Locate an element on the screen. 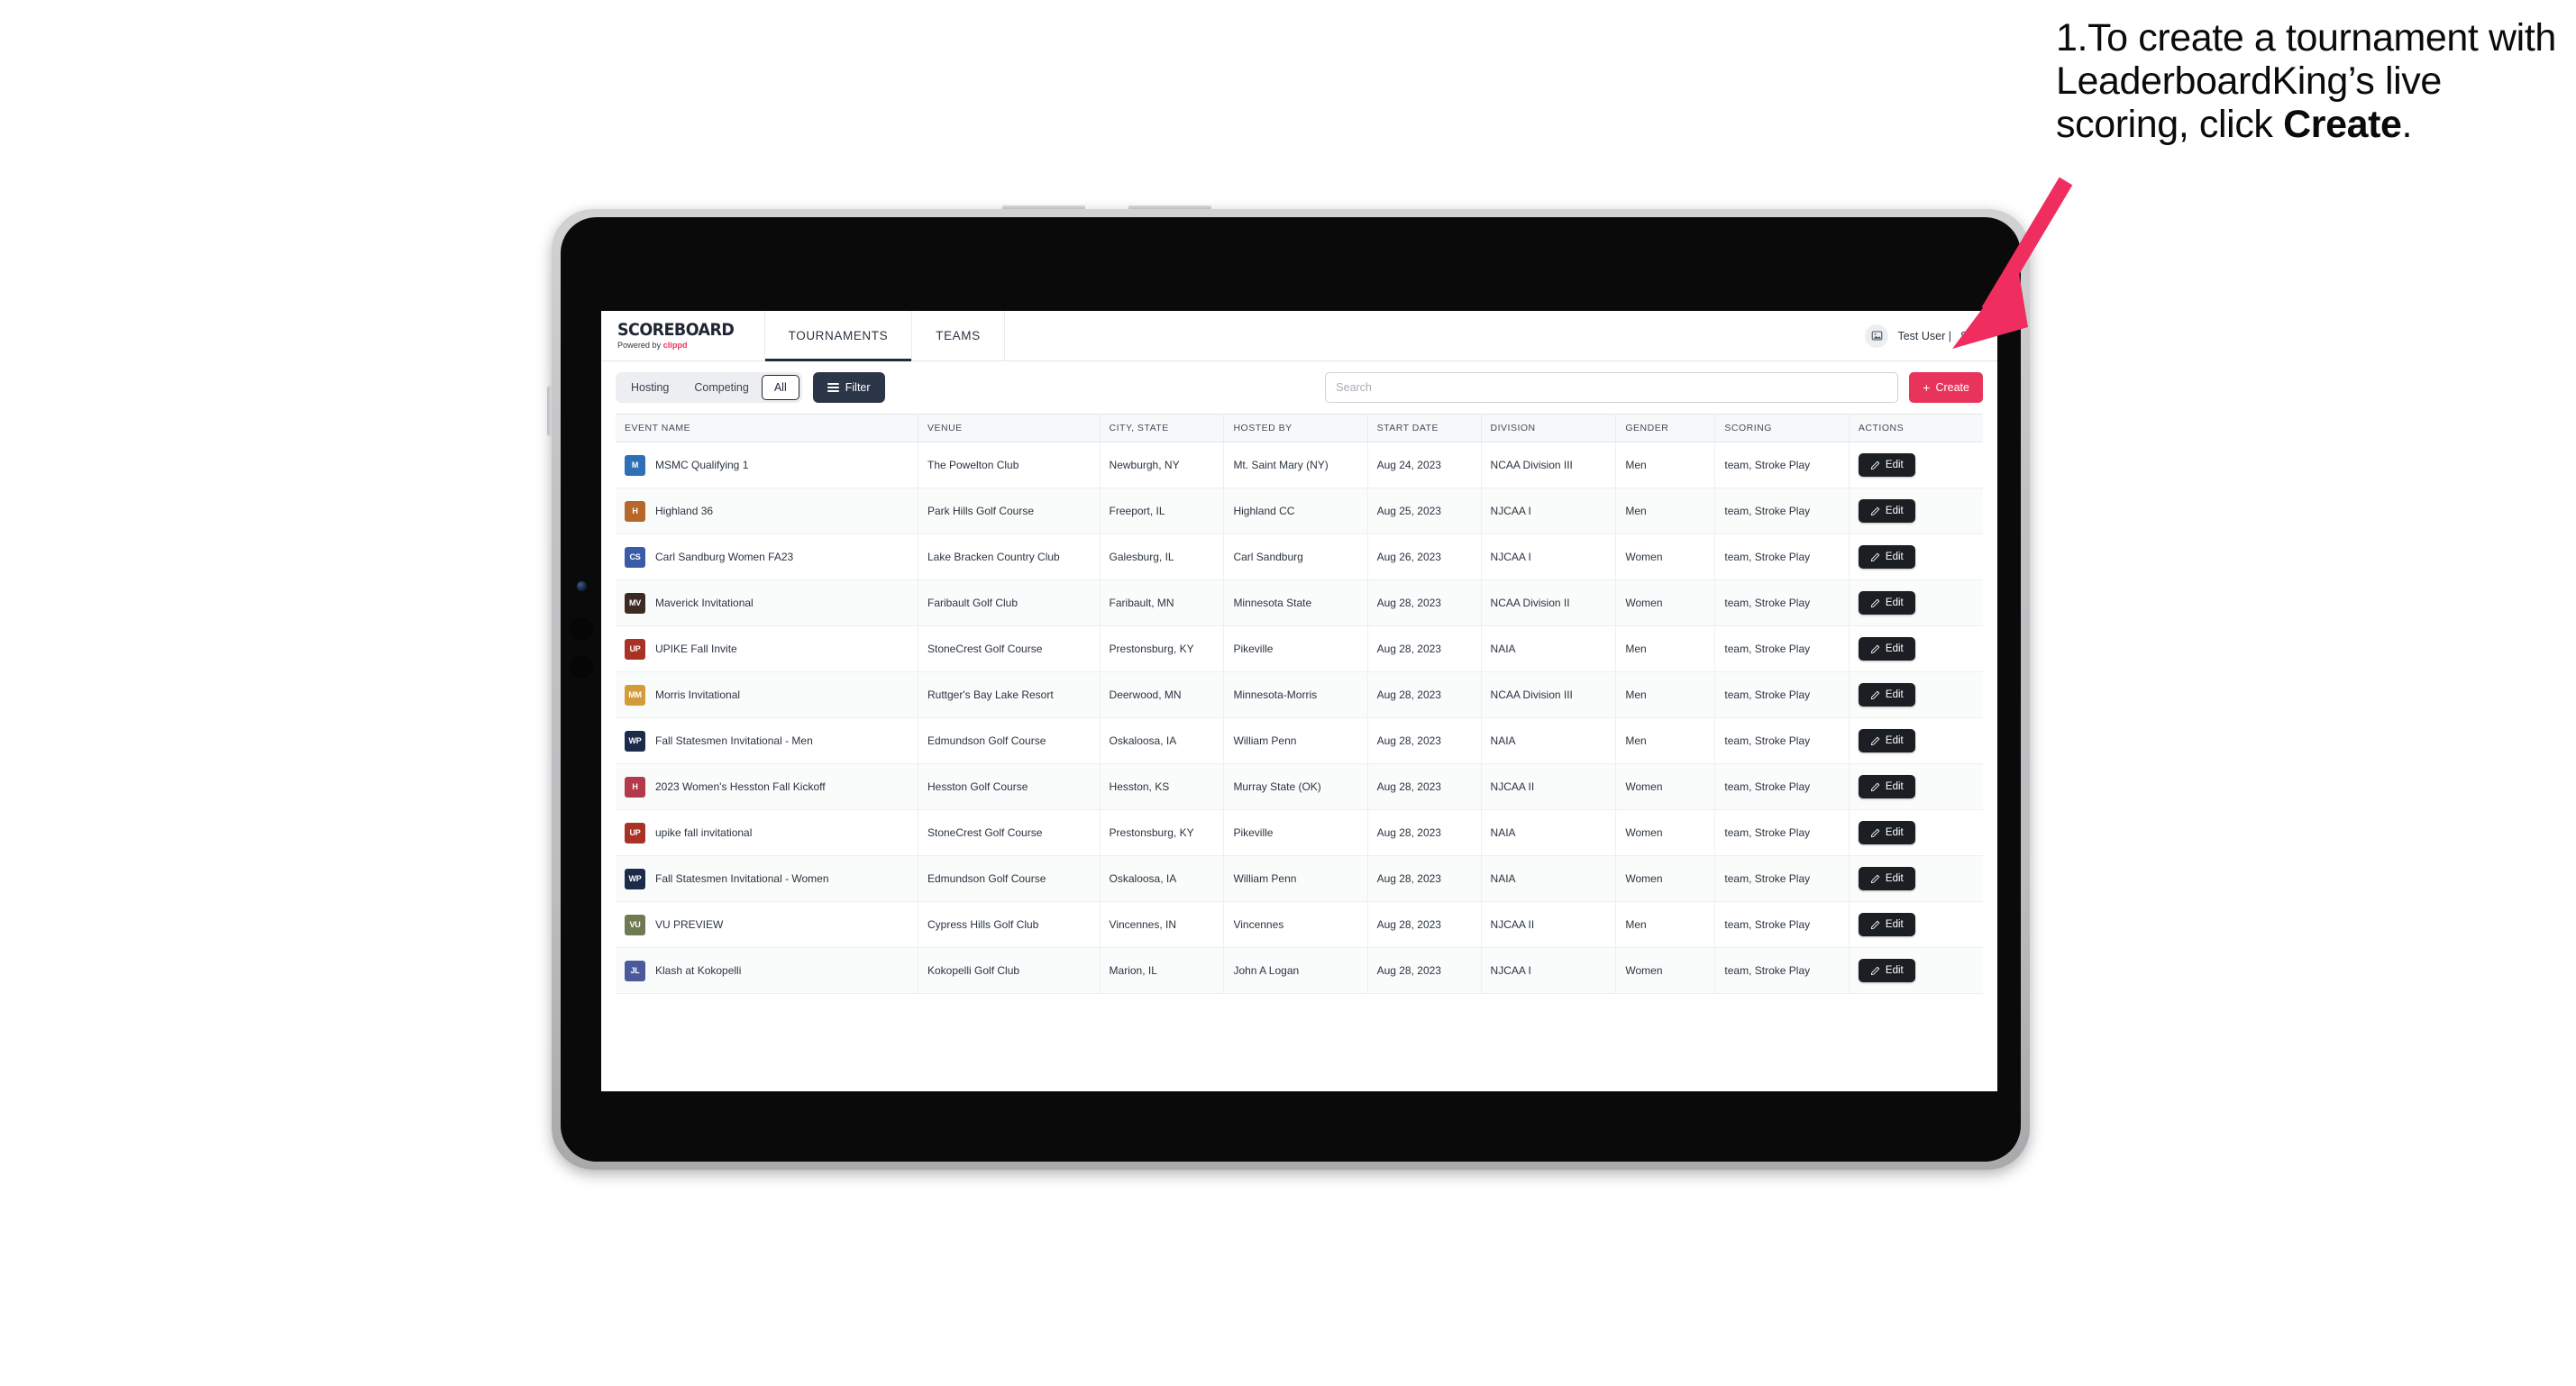  tab-teams: TEAMS is located at coordinates (959, 335).